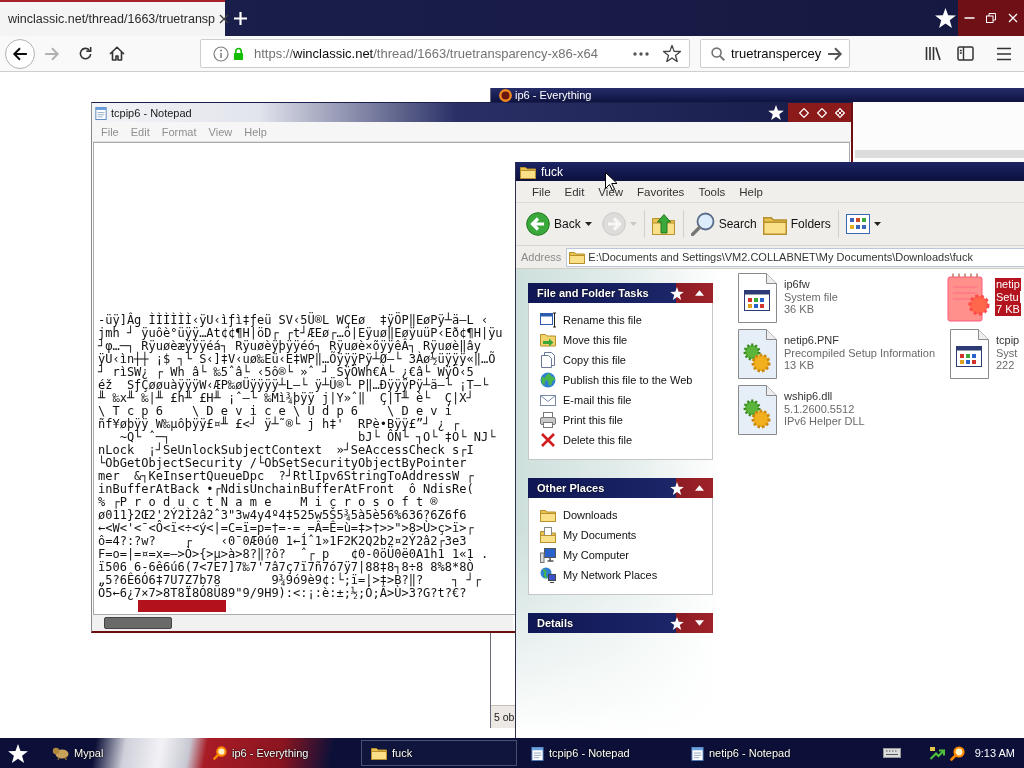 The height and width of the screenshot is (768, 1024). What do you see at coordinates (626, 575) in the screenshot?
I see `place-link: My Network Places` at bounding box center [626, 575].